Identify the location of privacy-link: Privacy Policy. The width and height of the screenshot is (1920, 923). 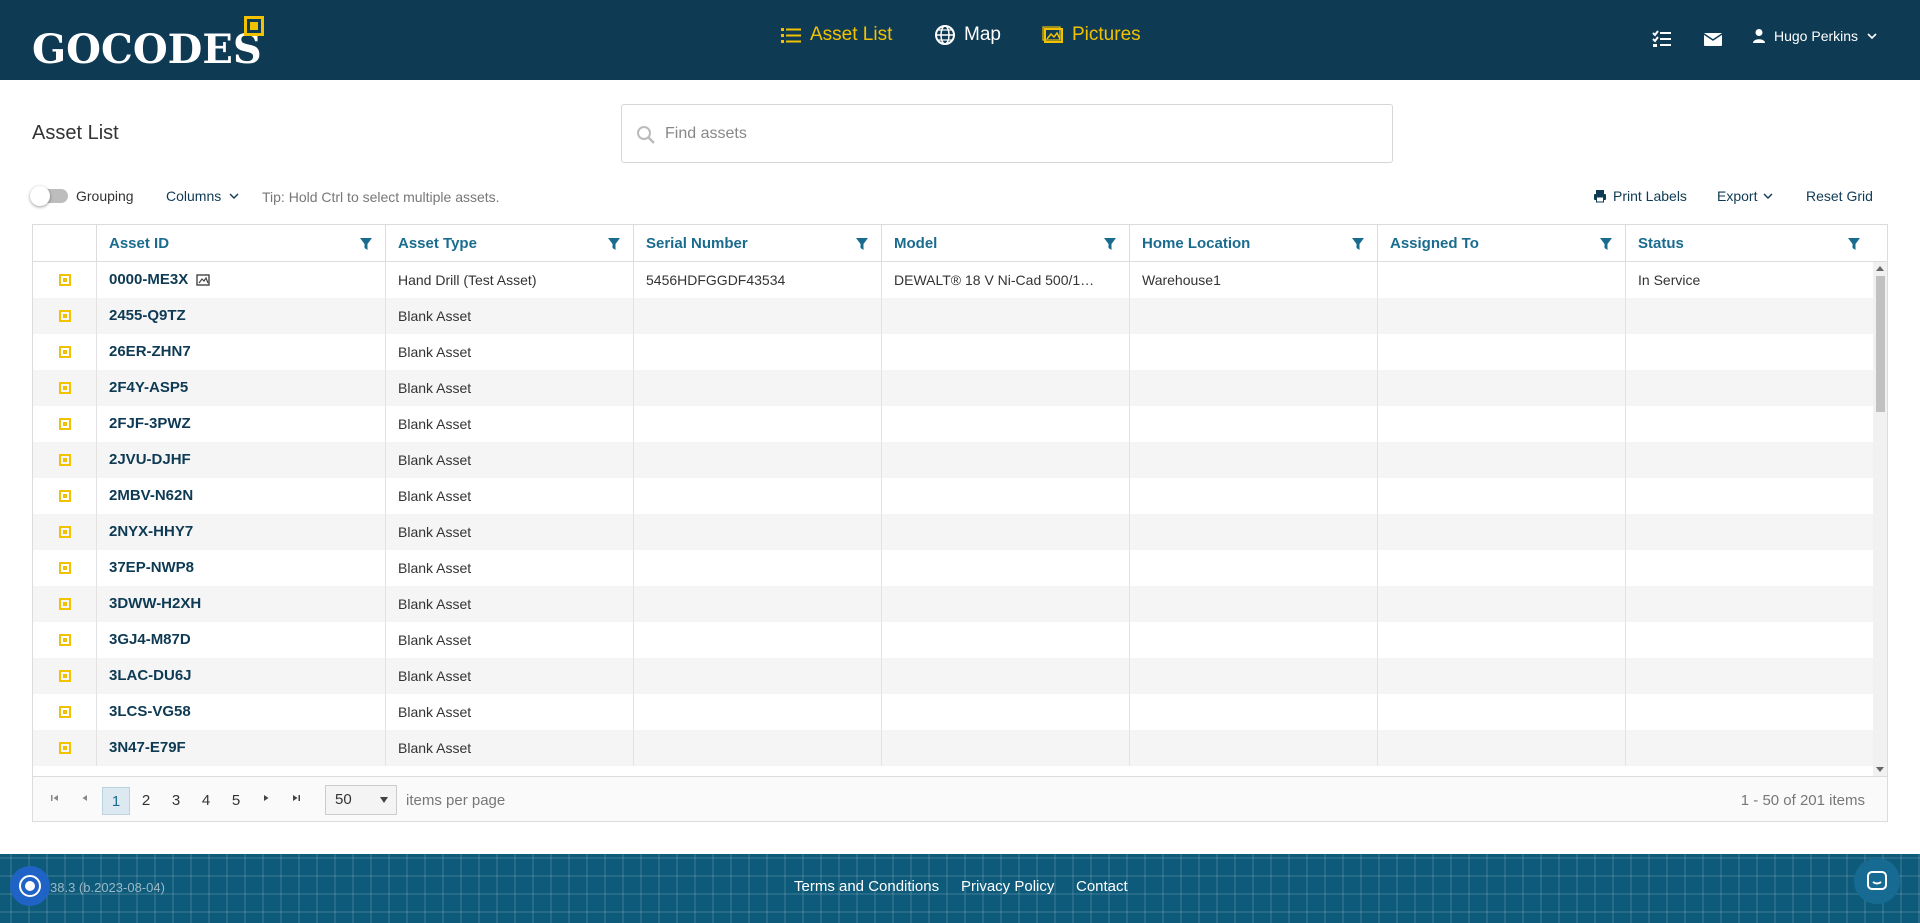
(1007, 886).